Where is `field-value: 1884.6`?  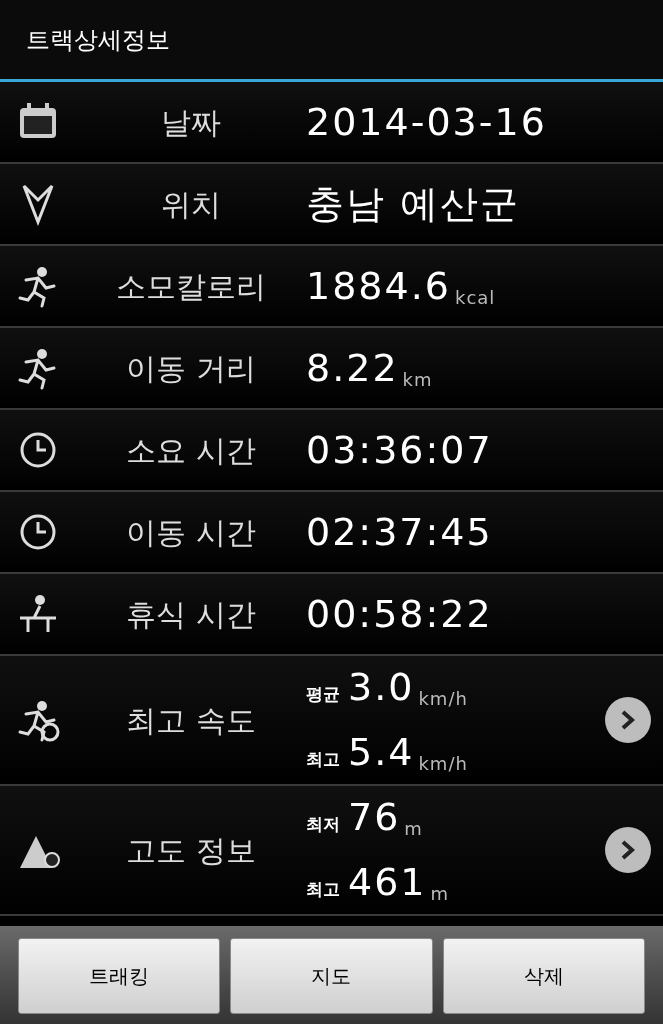 field-value: 1884.6 is located at coordinates (378, 286).